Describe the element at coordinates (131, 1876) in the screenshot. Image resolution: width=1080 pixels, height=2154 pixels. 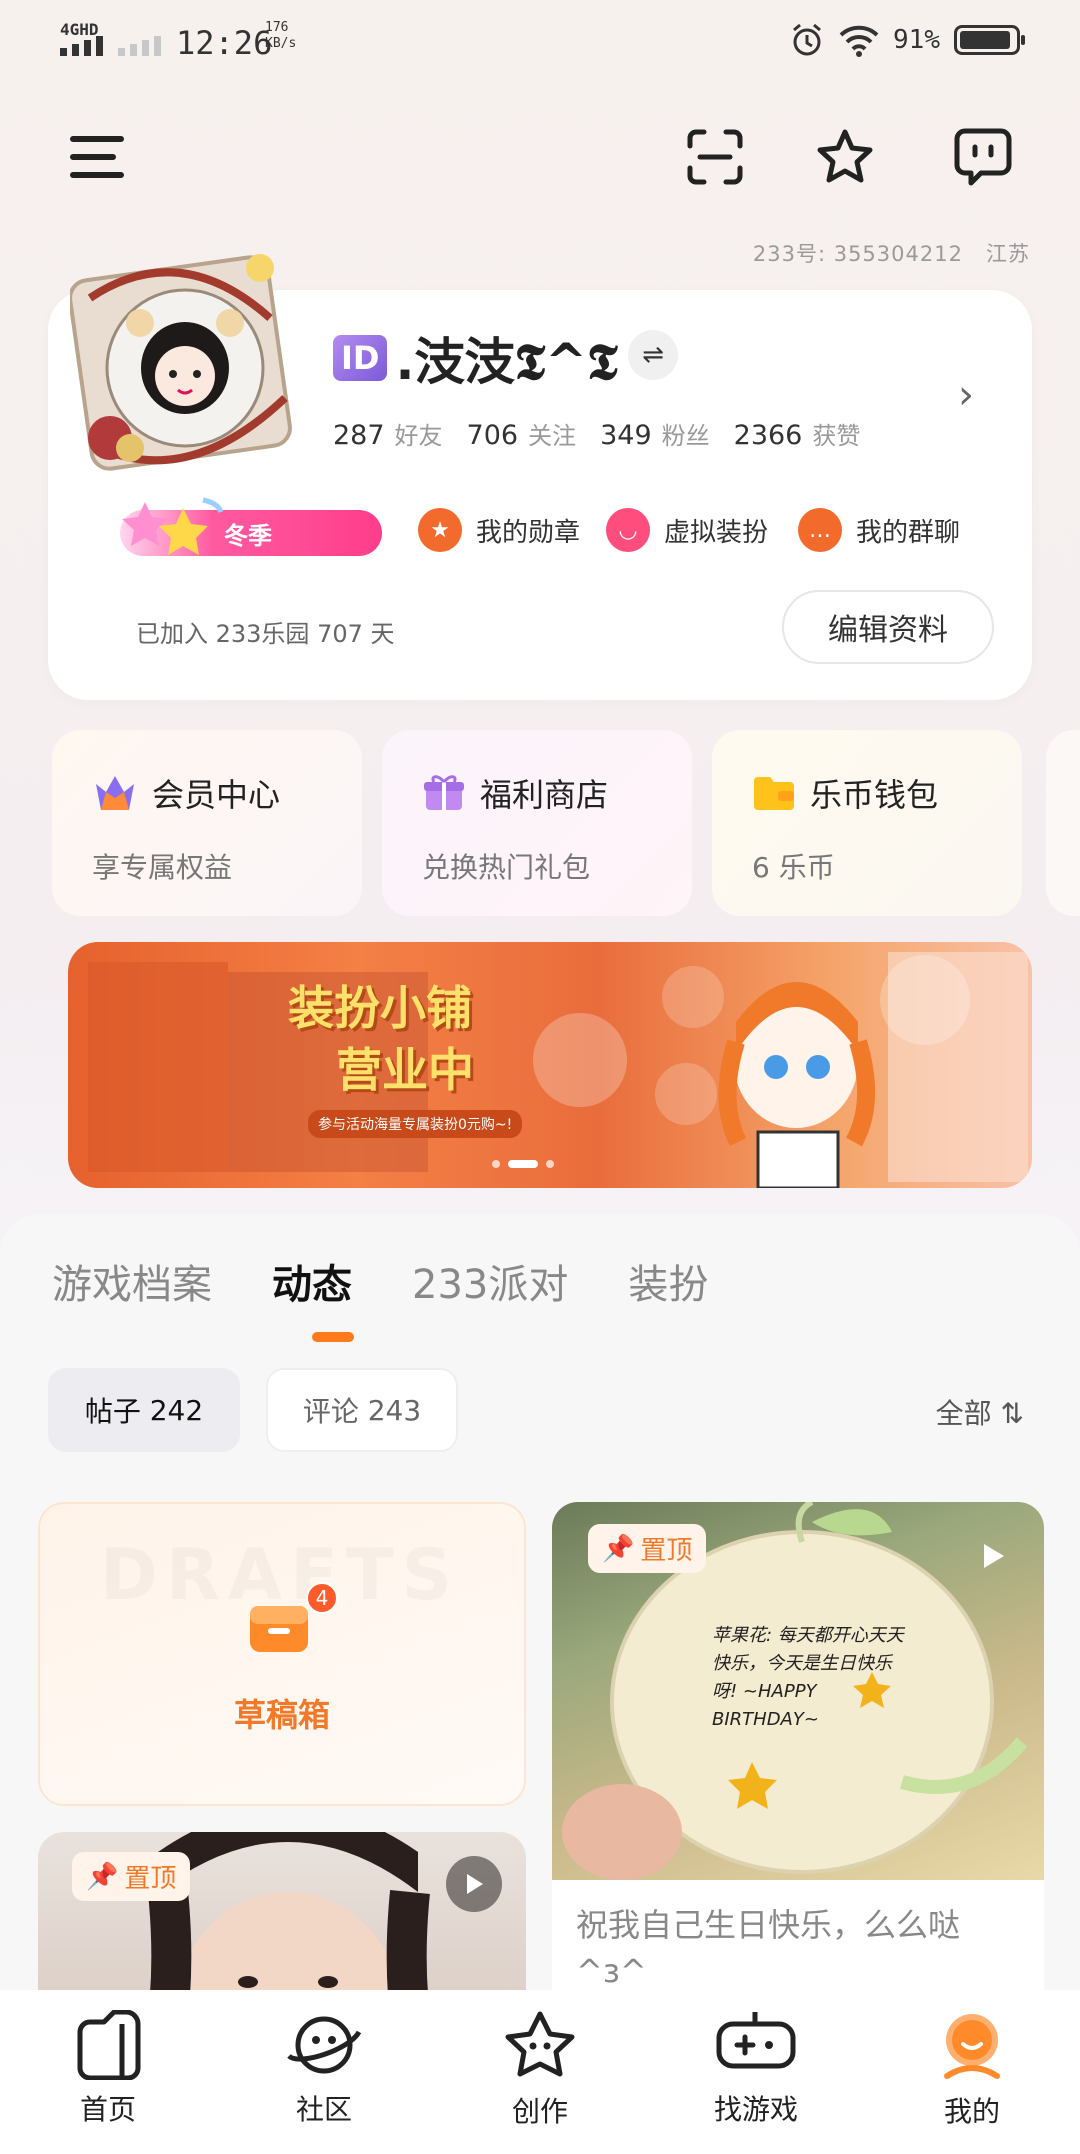
I see `pinned-tag-2: 📌 置顶` at that location.